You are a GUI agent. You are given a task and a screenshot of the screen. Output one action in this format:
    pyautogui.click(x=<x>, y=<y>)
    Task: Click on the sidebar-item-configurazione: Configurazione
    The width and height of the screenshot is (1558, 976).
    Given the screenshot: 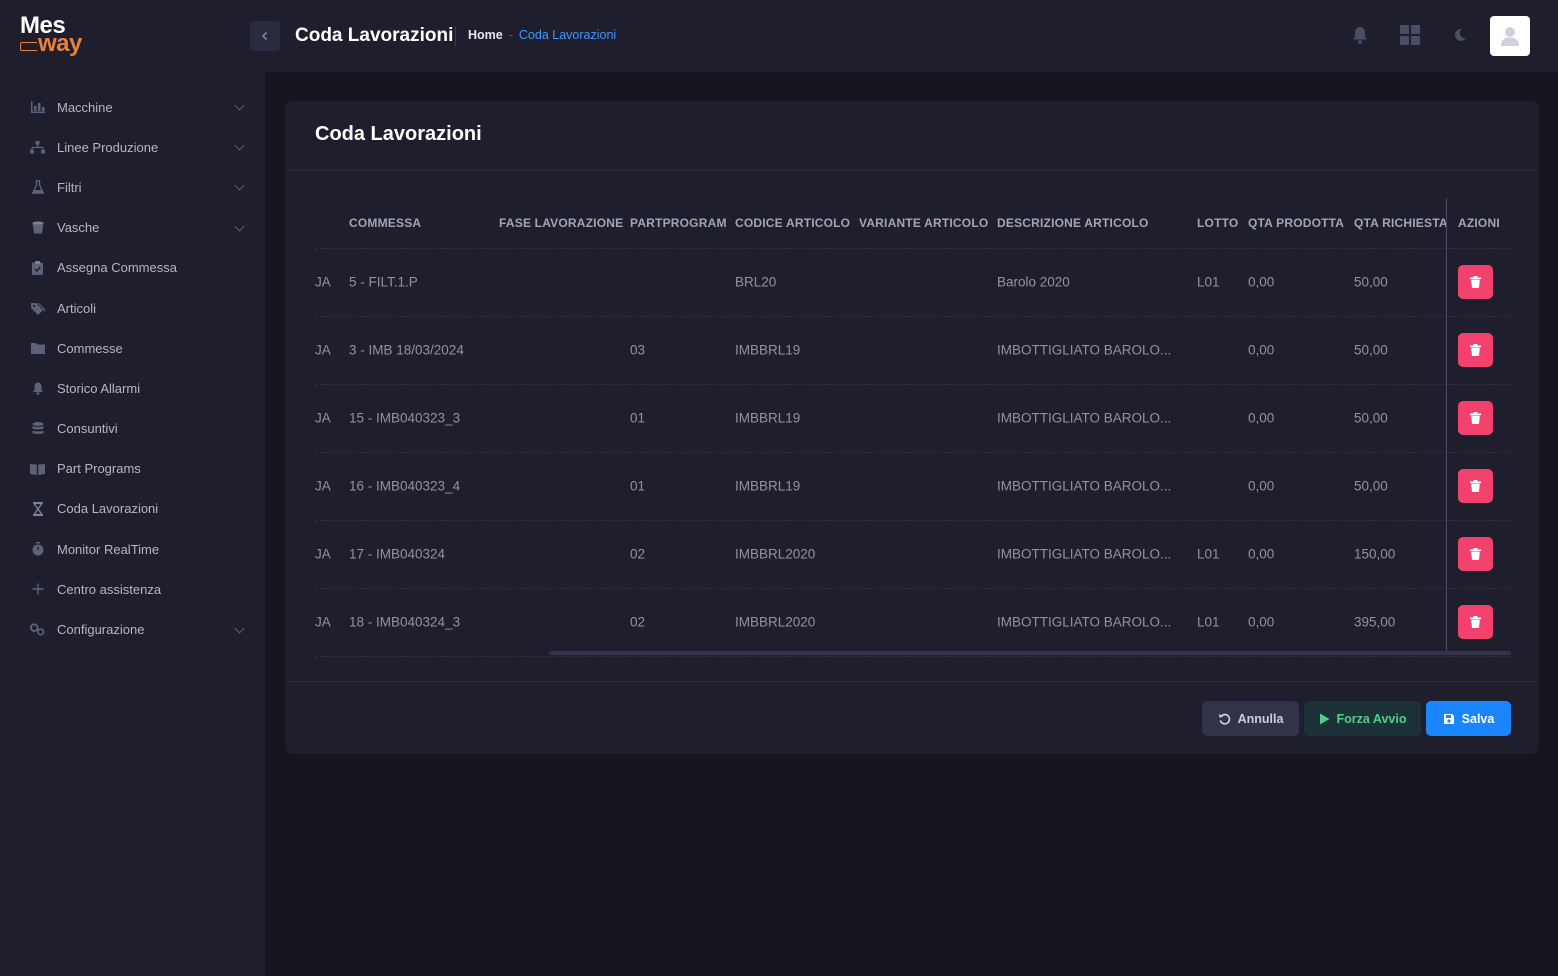 What is the action you would take?
    pyautogui.click(x=132, y=629)
    